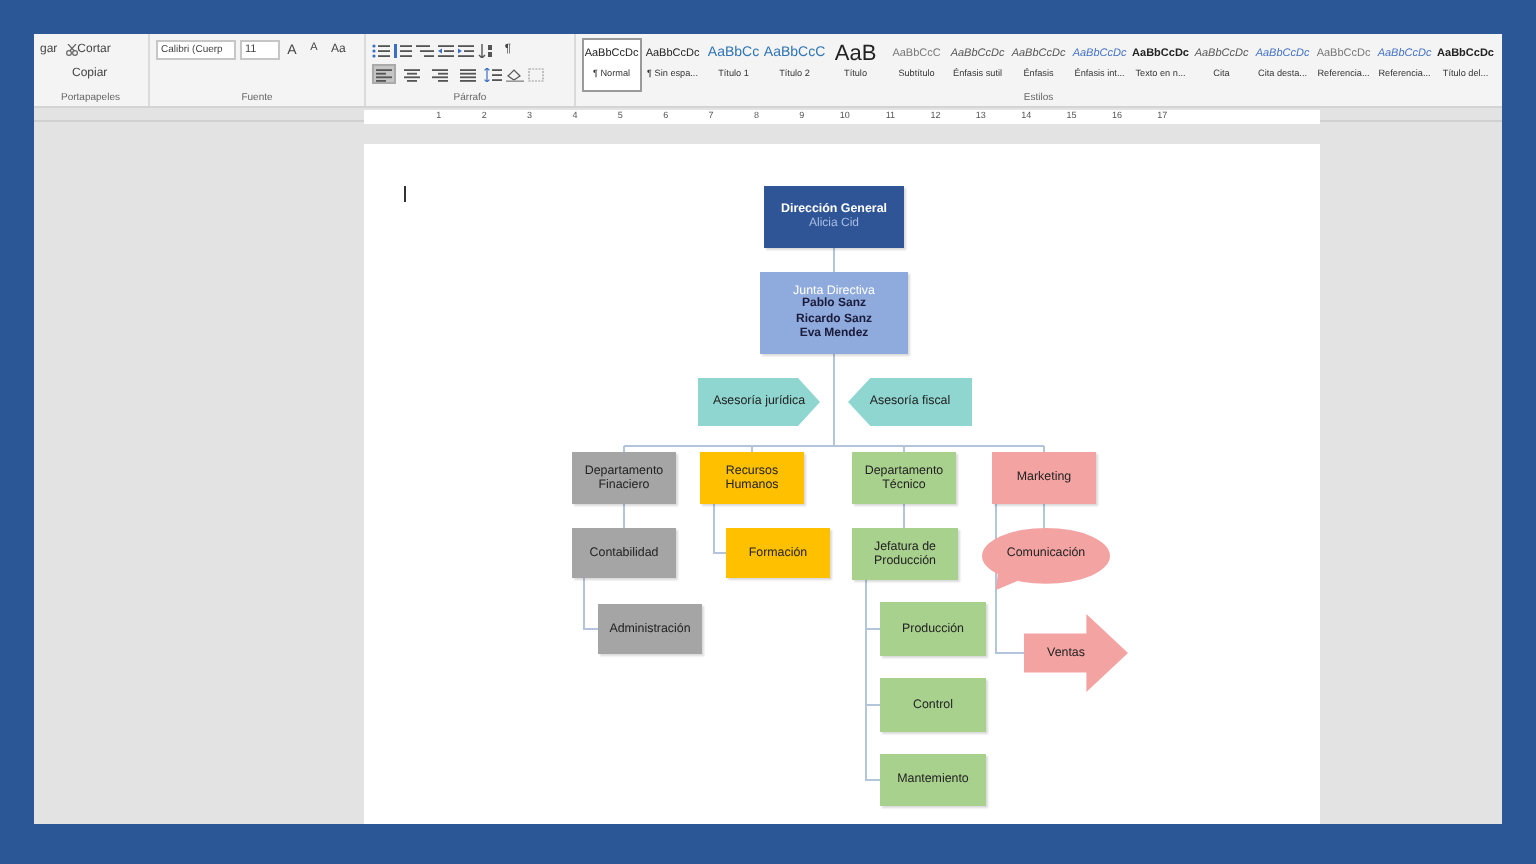 The image size is (1536, 864). Describe the element at coordinates (515, 74) in the screenshot. I see `shading-icon` at that location.